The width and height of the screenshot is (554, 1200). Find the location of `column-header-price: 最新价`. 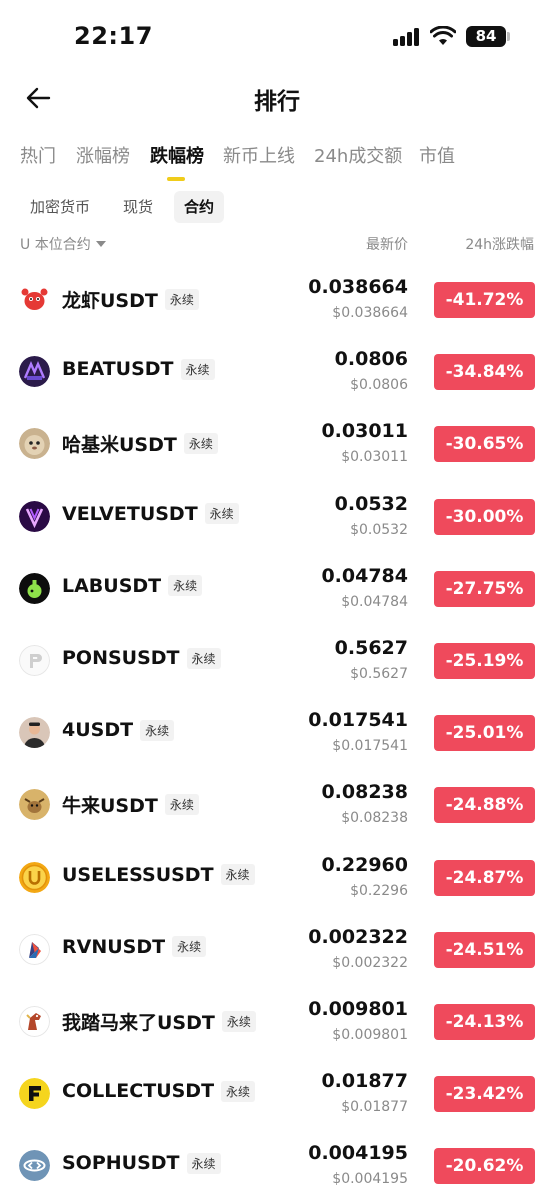

column-header-price: 最新价 is located at coordinates (387, 244).